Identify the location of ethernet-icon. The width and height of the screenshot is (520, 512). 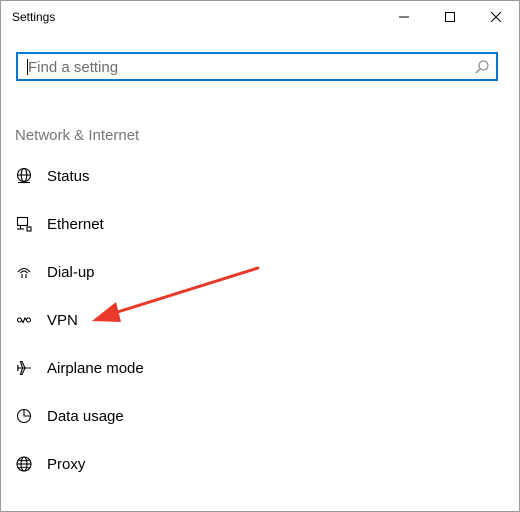
(24, 224).